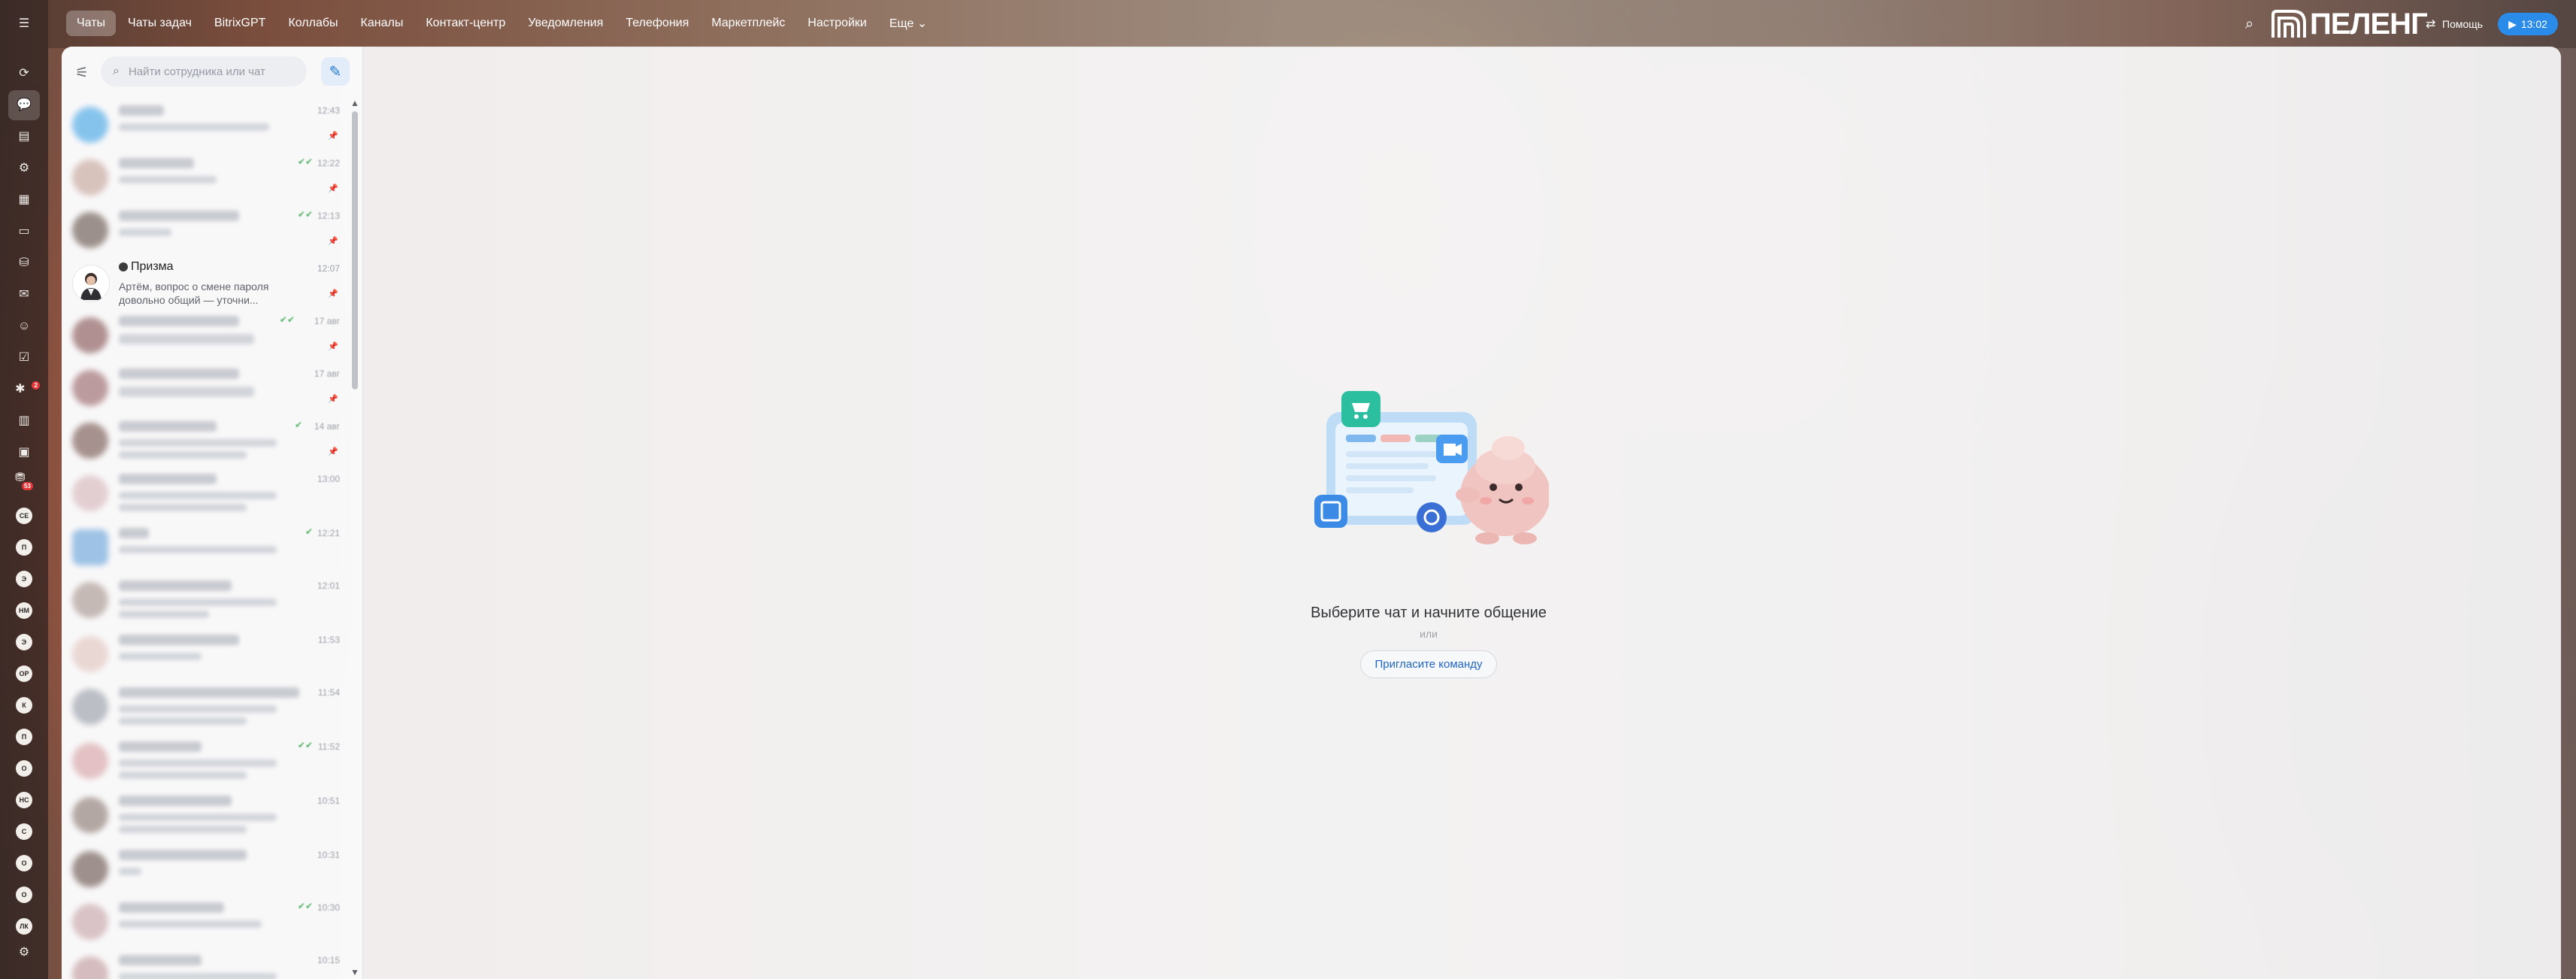  I want to click on calendar-icon: ▦, so click(24, 200).